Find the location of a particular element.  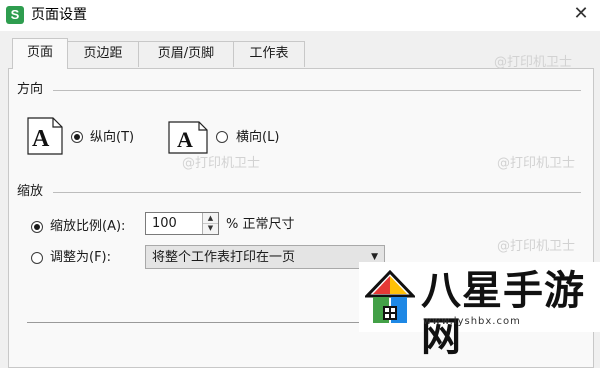

house-logo-icon is located at coordinates (390, 296).